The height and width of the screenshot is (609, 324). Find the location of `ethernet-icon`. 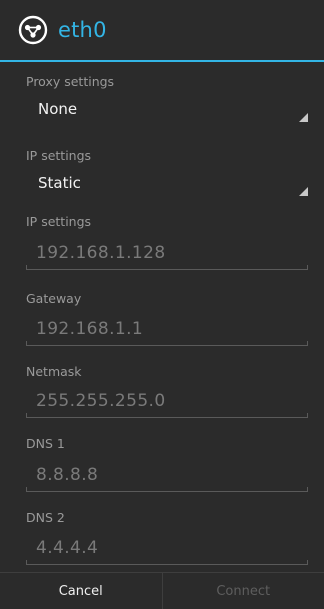

ethernet-icon is located at coordinates (33, 30).